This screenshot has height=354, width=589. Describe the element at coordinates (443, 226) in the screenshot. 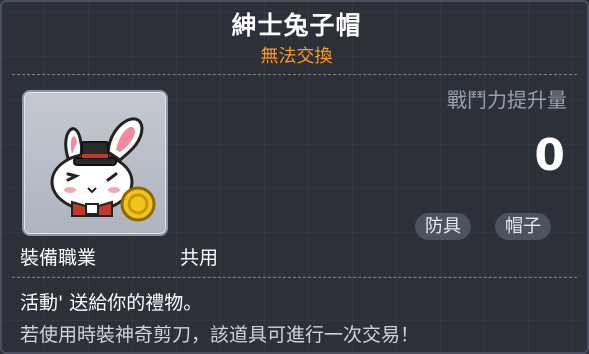

I see `armor-tag: 防具` at that location.